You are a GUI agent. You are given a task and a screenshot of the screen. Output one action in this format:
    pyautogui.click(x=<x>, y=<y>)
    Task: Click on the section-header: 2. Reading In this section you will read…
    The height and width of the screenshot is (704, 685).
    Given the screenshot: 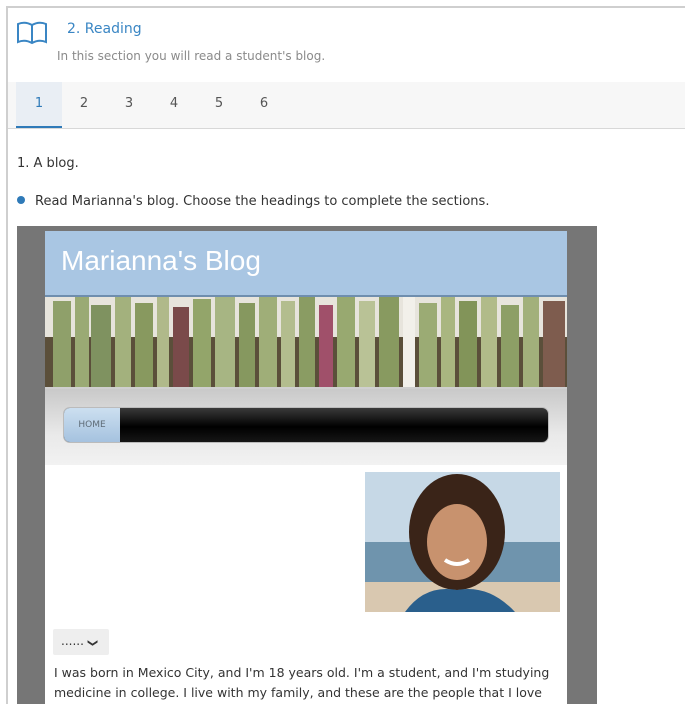 What is the action you would take?
    pyautogui.click(x=346, y=42)
    